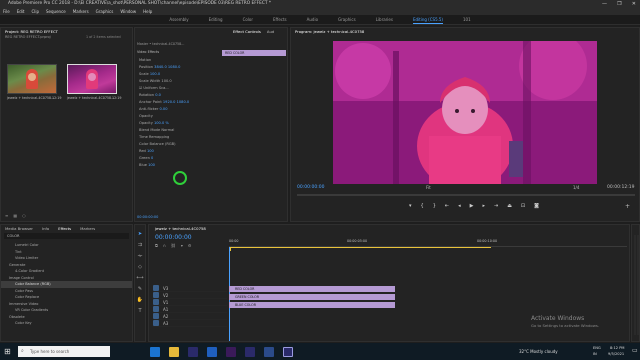 The width and height of the screenshot is (640, 360). What do you see at coordinates (24, 216) in the screenshot?
I see `zoom-slider-icon: ○` at bounding box center [24, 216].